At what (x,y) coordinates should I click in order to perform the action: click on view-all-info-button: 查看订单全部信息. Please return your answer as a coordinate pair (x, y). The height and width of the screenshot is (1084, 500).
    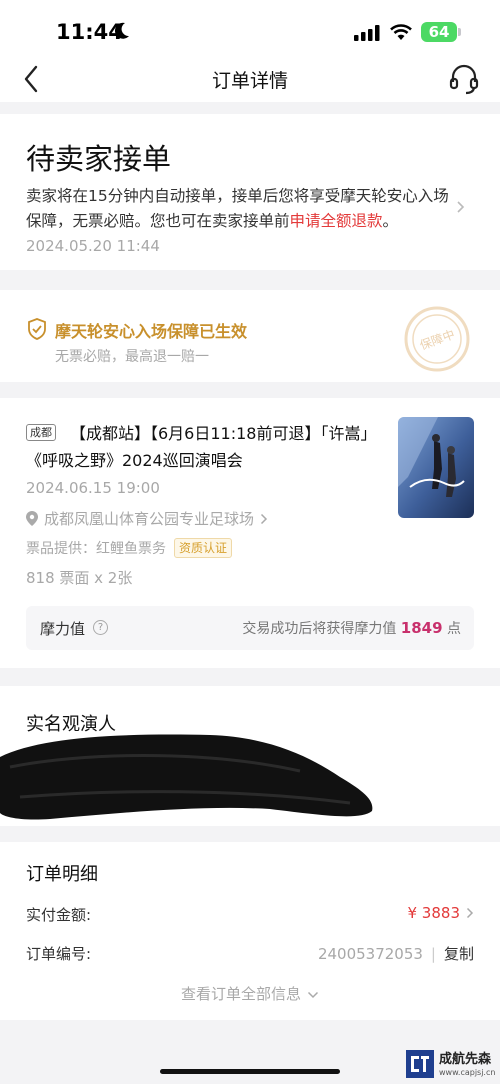
    Looking at the image, I should click on (250, 993).